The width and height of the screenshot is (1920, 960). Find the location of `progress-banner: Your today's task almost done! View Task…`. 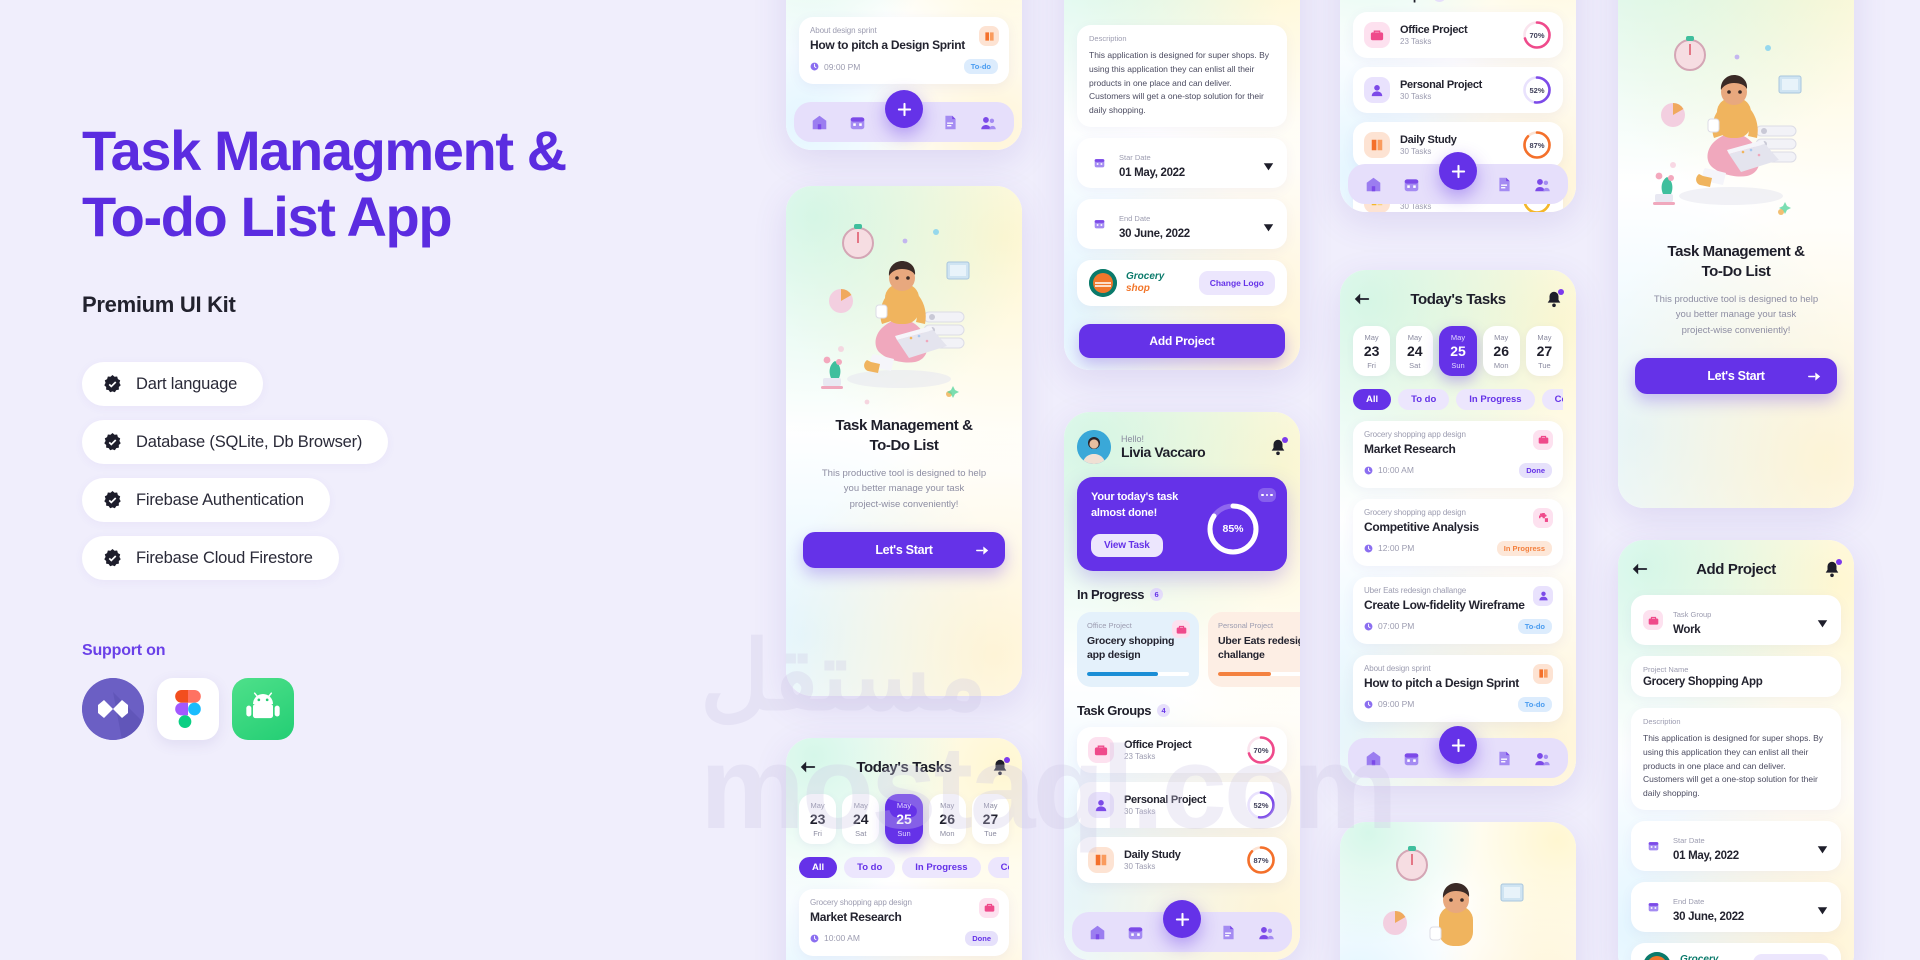

progress-banner: Your today's task almost done! View Task… is located at coordinates (1182, 524).